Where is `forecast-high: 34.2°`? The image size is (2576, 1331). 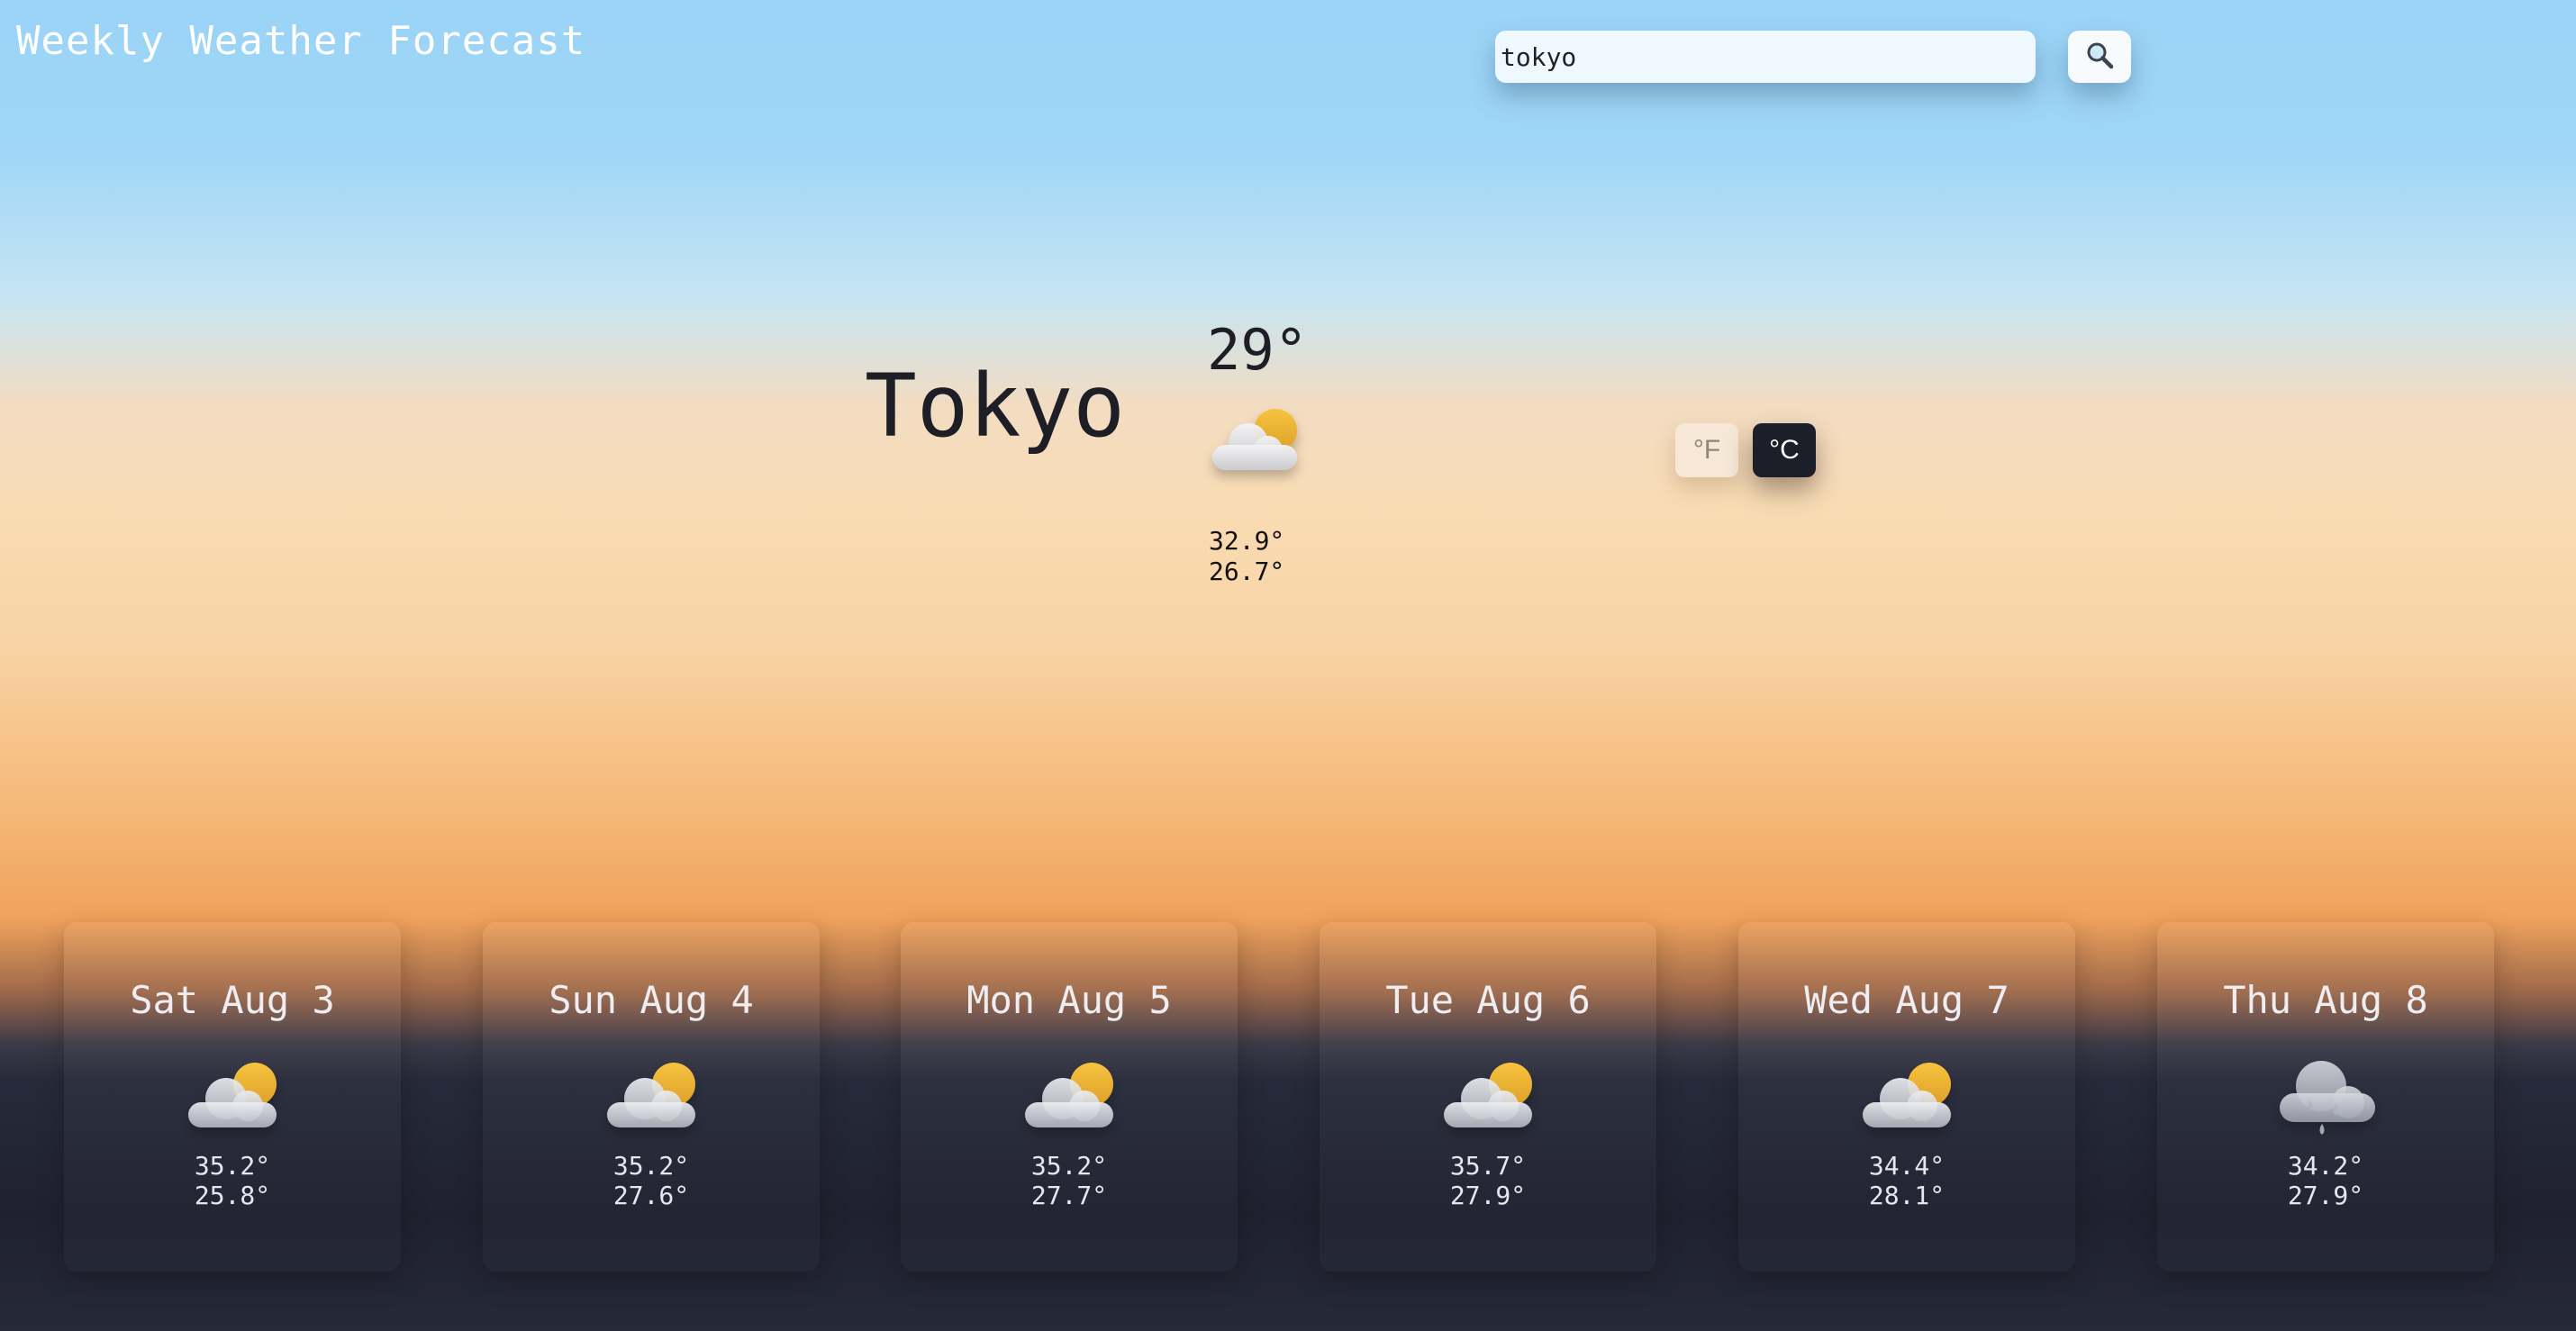 forecast-high: 34.2° is located at coordinates (2325, 1166).